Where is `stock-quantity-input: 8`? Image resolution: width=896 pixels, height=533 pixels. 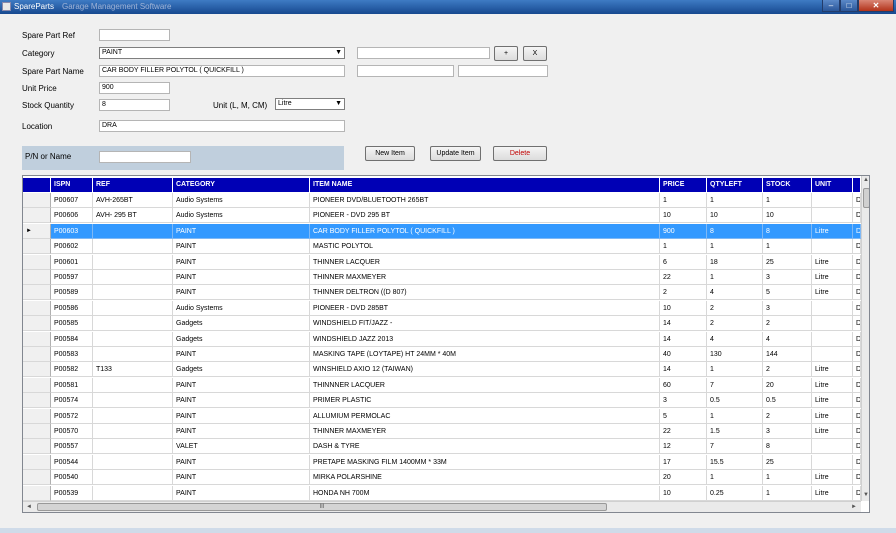
stock-quantity-input: 8 is located at coordinates (134, 105).